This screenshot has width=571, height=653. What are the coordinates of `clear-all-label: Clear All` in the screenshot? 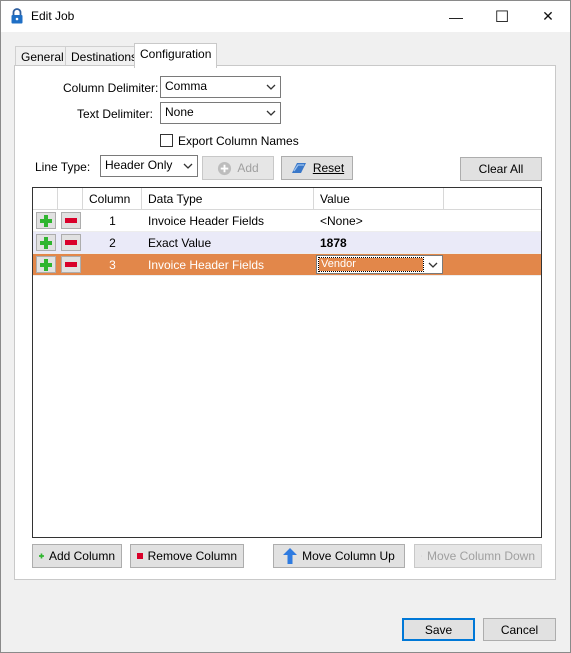 It's located at (501, 169).